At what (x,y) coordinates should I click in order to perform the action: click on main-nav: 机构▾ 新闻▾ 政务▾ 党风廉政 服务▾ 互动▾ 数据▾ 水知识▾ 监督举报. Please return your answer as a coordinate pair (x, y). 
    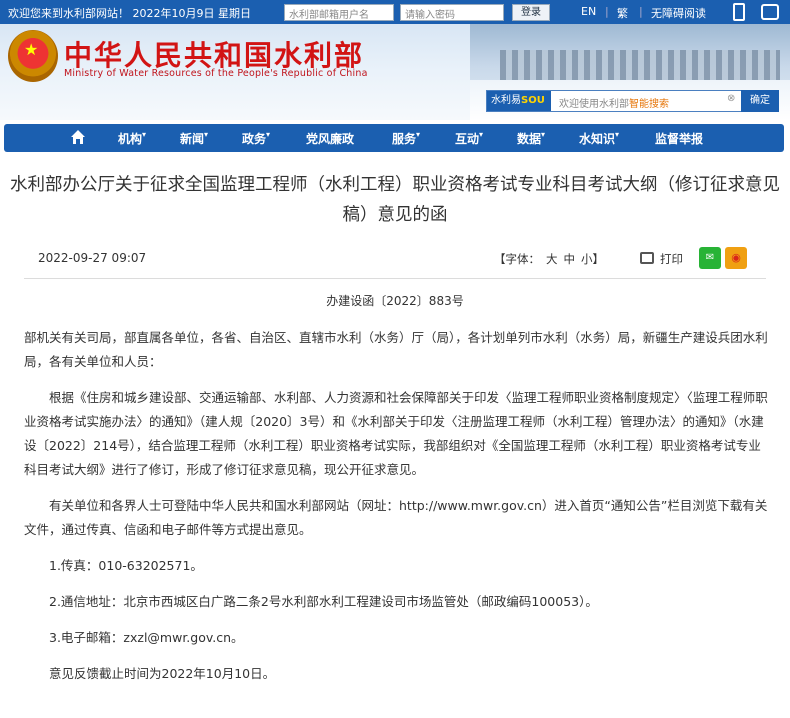
    Looking at the image, I should click on (394, 138).